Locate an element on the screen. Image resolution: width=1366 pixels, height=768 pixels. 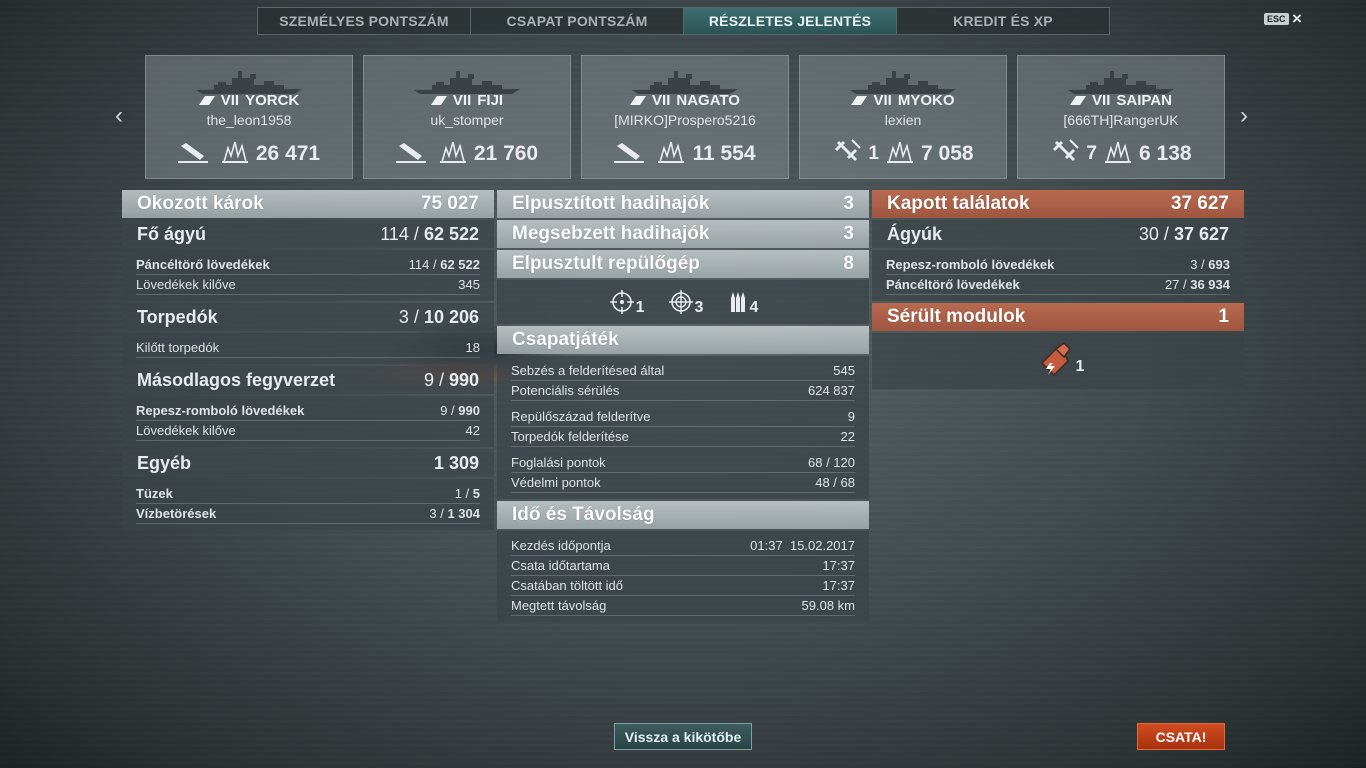
detail-row: Csata időtartama 17:37 is located at coordinates (683, 566).